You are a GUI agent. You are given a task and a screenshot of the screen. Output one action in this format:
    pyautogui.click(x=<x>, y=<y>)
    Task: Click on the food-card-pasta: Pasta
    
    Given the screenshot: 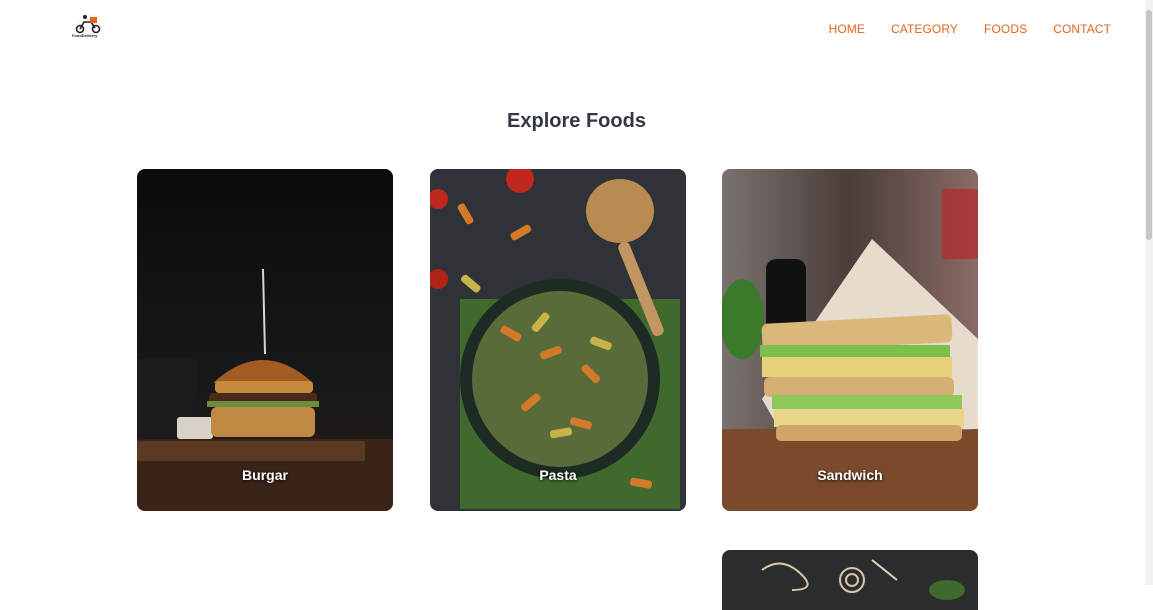 What is the action you would take?
    pyautogui.click(x=558, y=340)
    